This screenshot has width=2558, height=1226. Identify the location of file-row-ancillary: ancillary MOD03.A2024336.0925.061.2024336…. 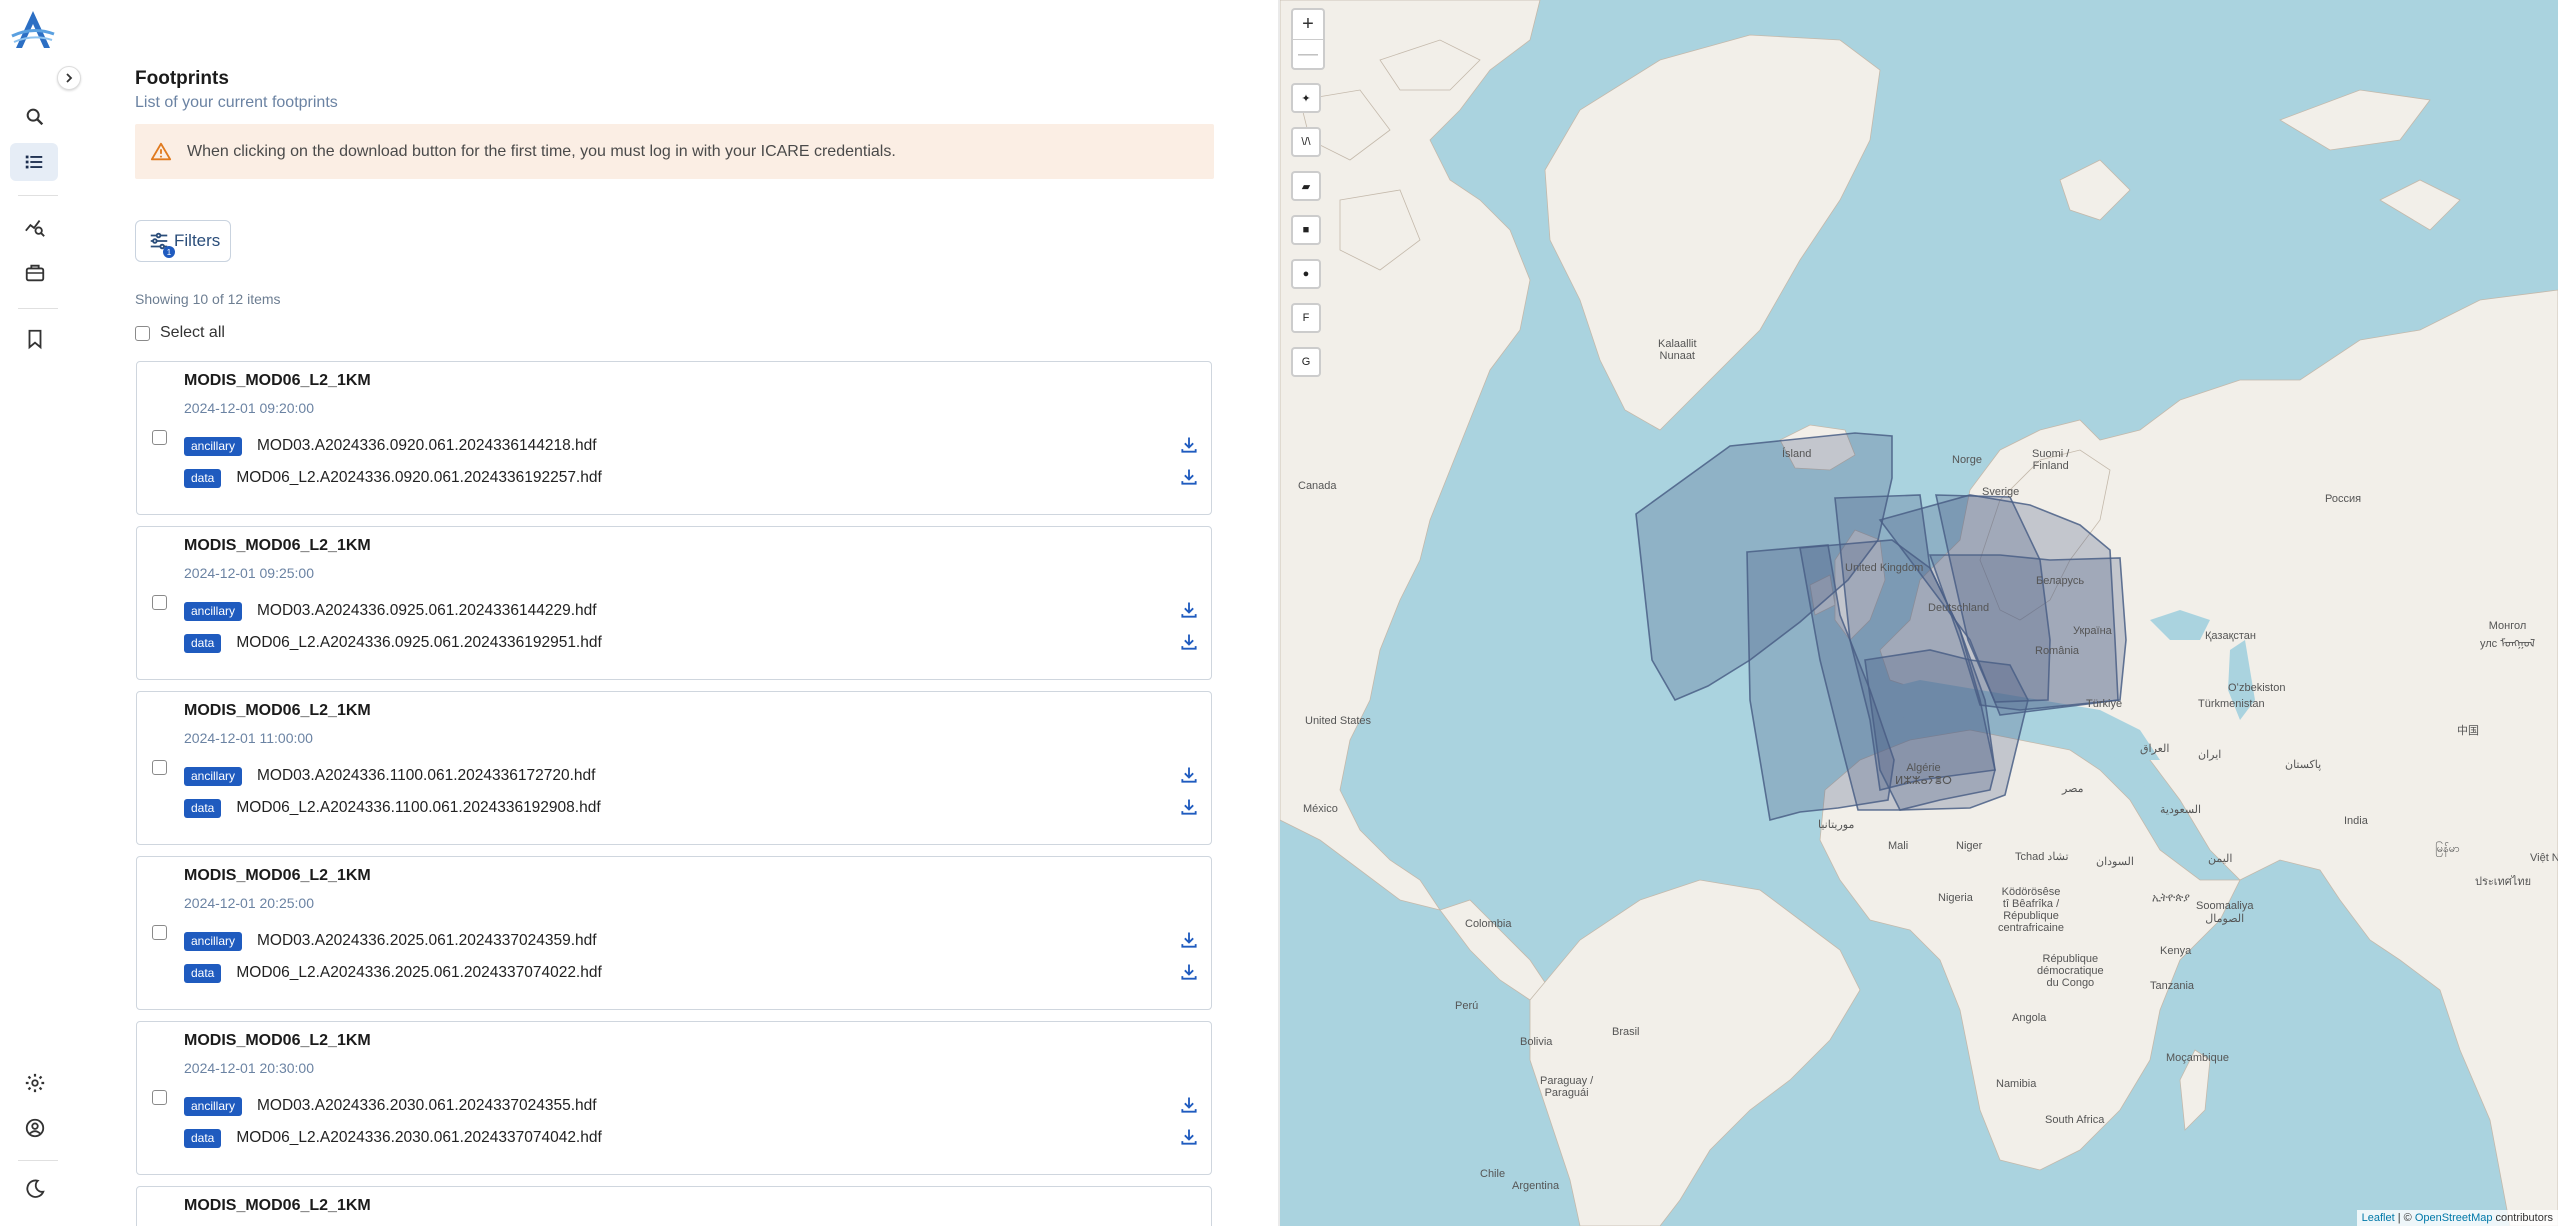
(691, 611).